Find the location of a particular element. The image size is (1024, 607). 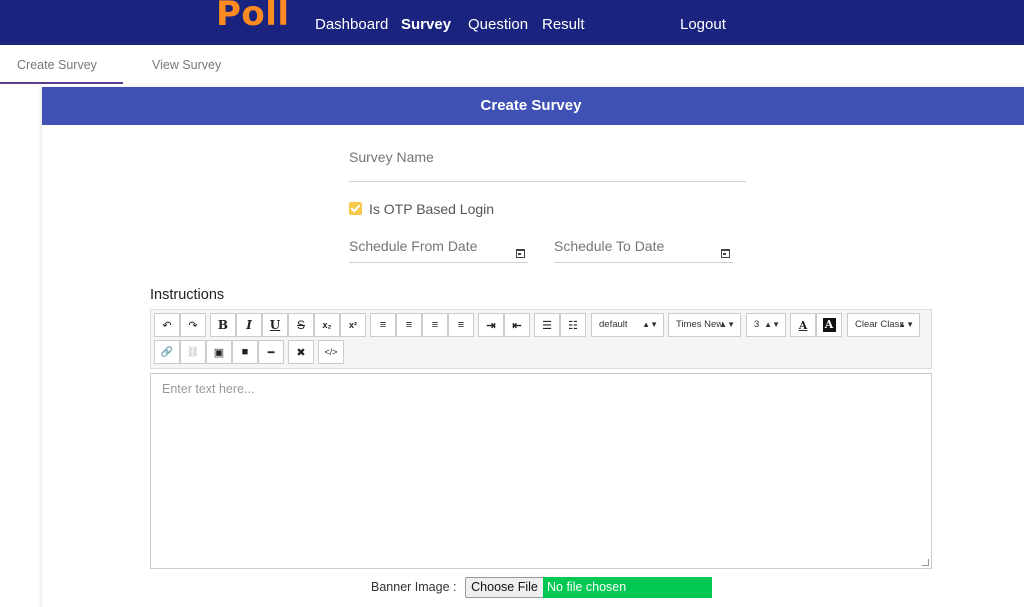

underline-icon: U is located at coordinates (275, 325).